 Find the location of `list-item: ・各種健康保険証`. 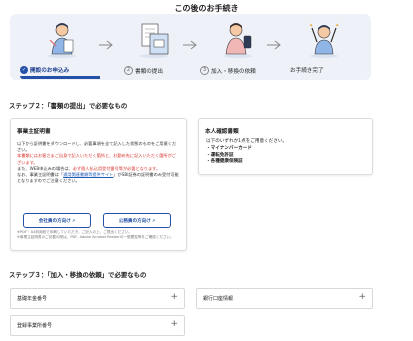

list-item: ・各種健康保険証 is located at coordinates (224, 162).